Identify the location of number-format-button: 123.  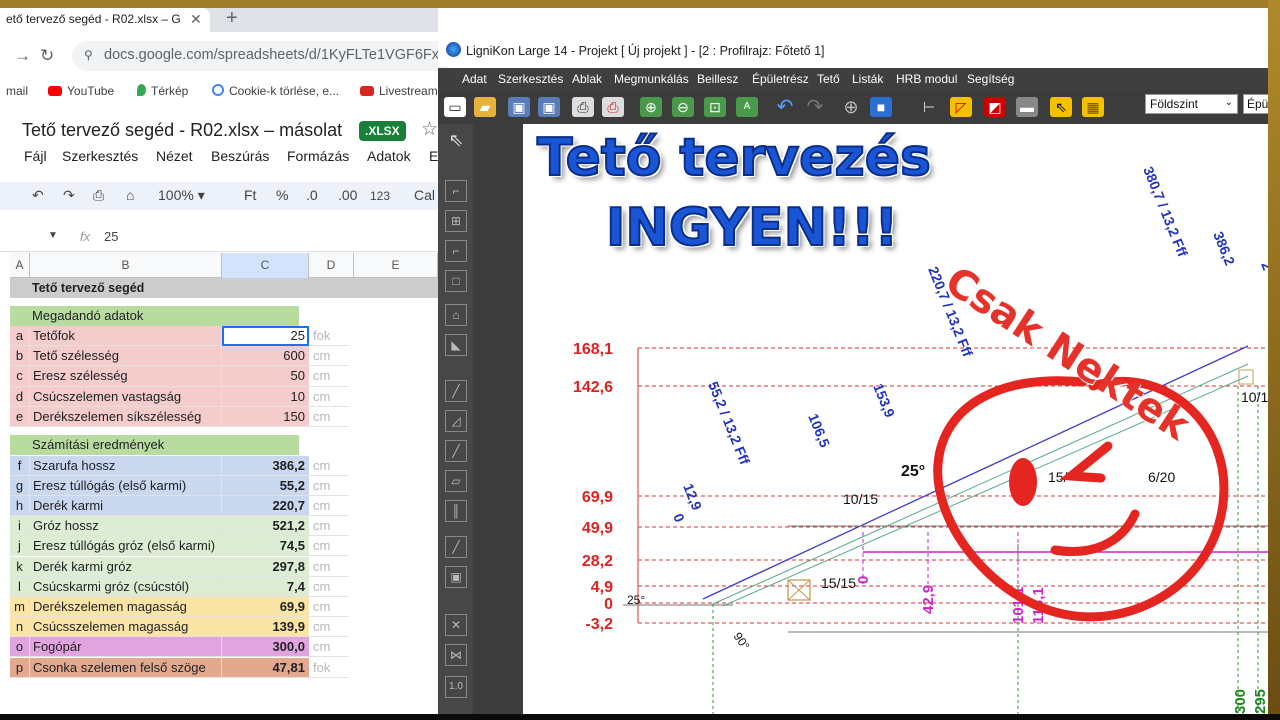
(380, 196).